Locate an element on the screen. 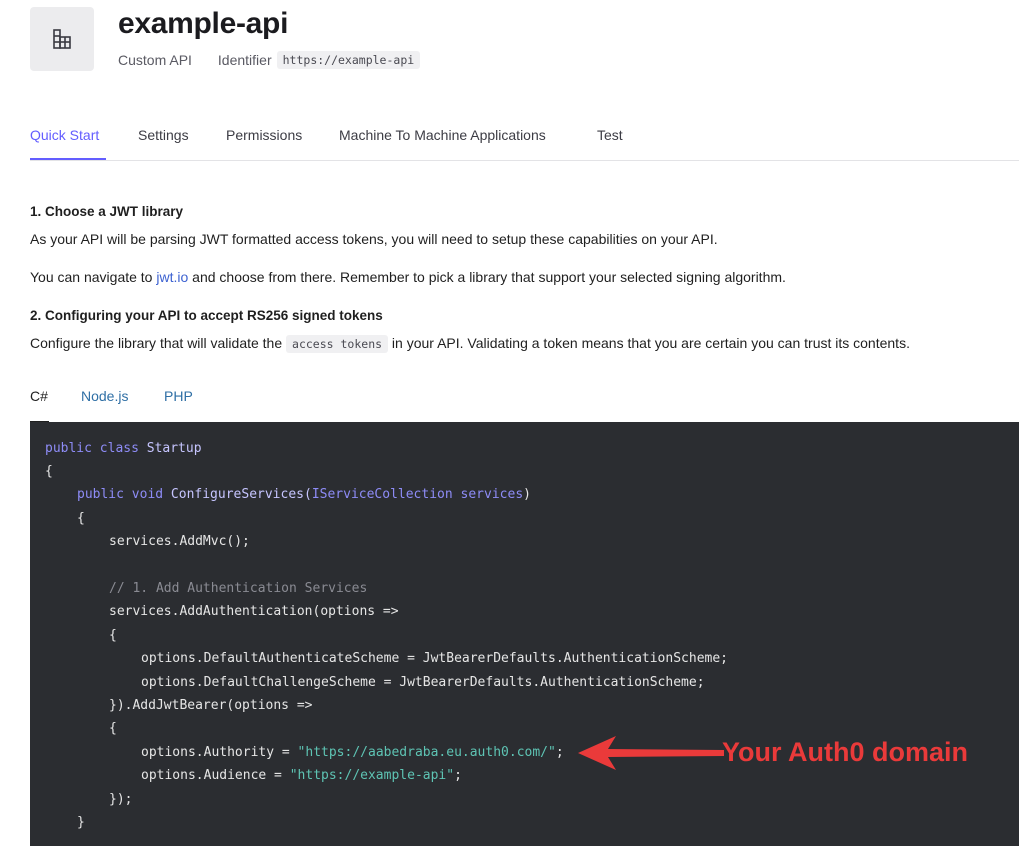 This screenshot has height=846, width=1019. step1-heading: 1. Choose a JWT library is located at coordinates (107, 211).